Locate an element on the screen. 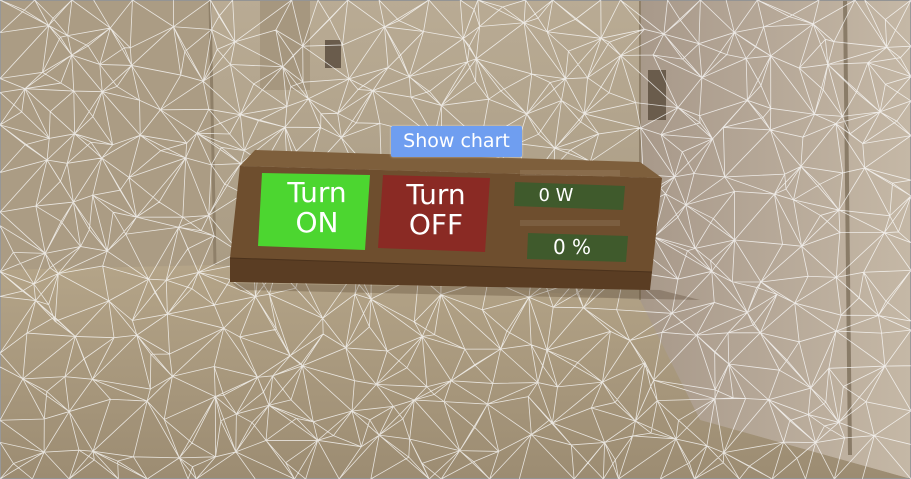  percent-readout-value: 0 % is located at coordinates (572, 247).